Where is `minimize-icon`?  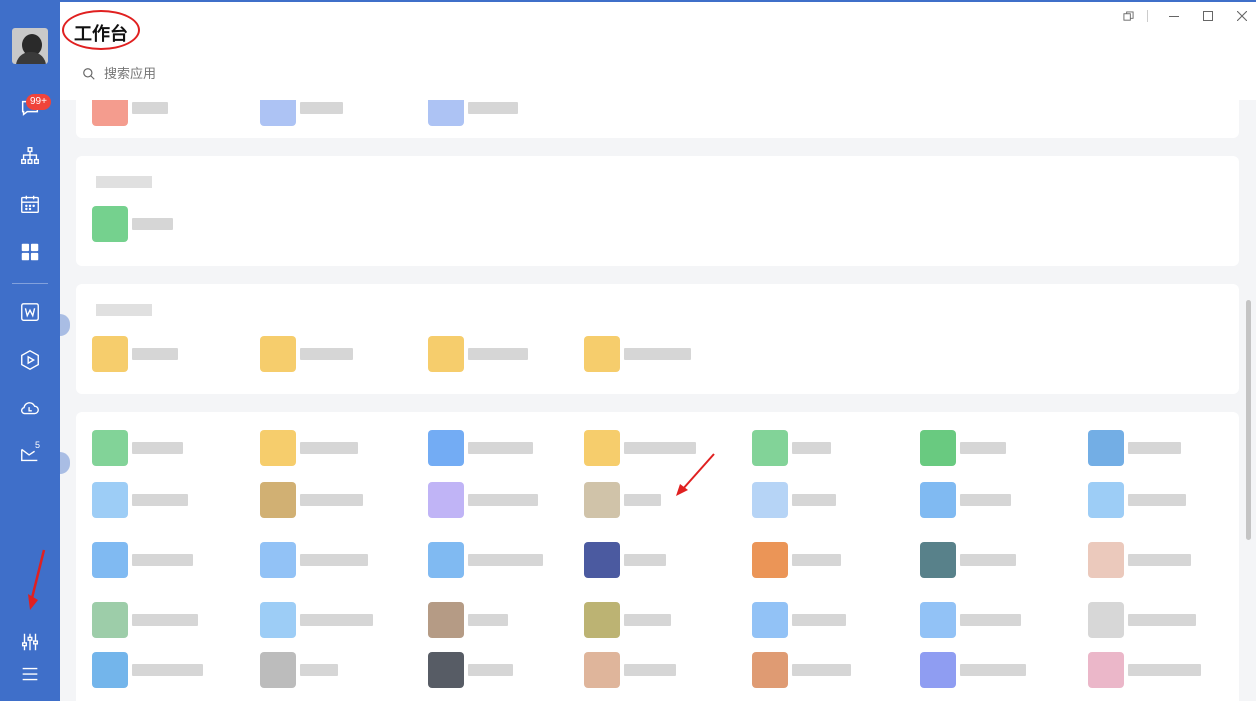 minimize-icon is located at coordinates (1174, 16).